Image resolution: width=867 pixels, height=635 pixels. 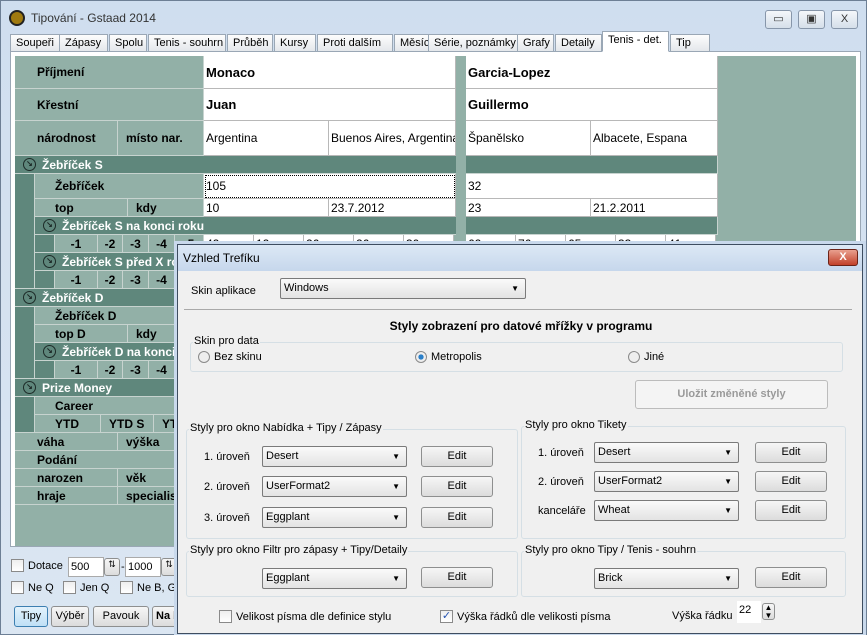 What do you see at coordinates (473, 43) in the screenshot?
I see `tab-8: Série, poznámky` at bounding box center [473, 43].